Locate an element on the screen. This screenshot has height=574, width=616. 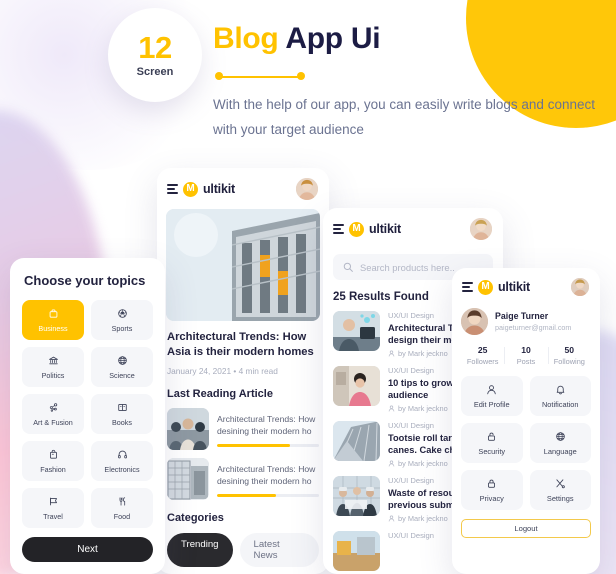
nodes-icon is located at coordinates (53, 407).